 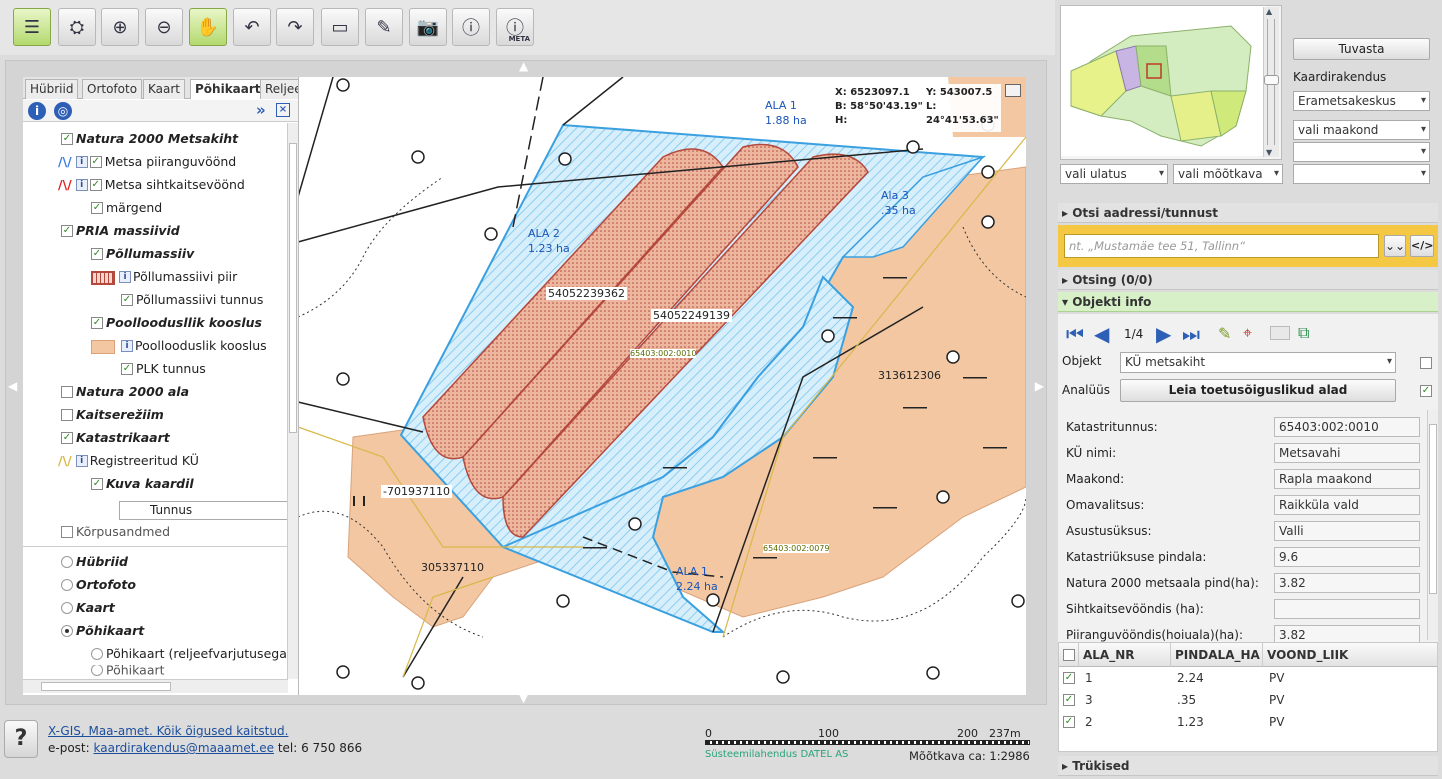 What do you see at coordinates (1361, 130) in the screenshot?
I see `county-select: vali maakond` at bounding box center [1361, 130].